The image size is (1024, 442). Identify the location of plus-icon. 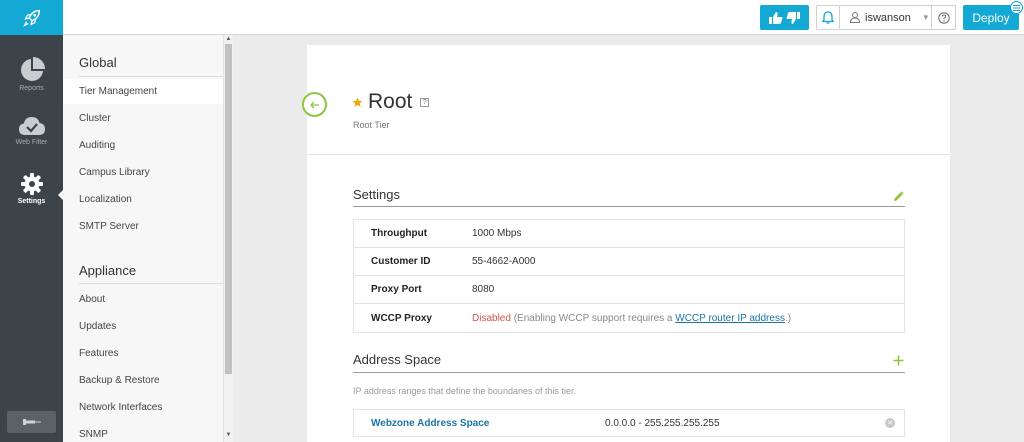
(898, 360).